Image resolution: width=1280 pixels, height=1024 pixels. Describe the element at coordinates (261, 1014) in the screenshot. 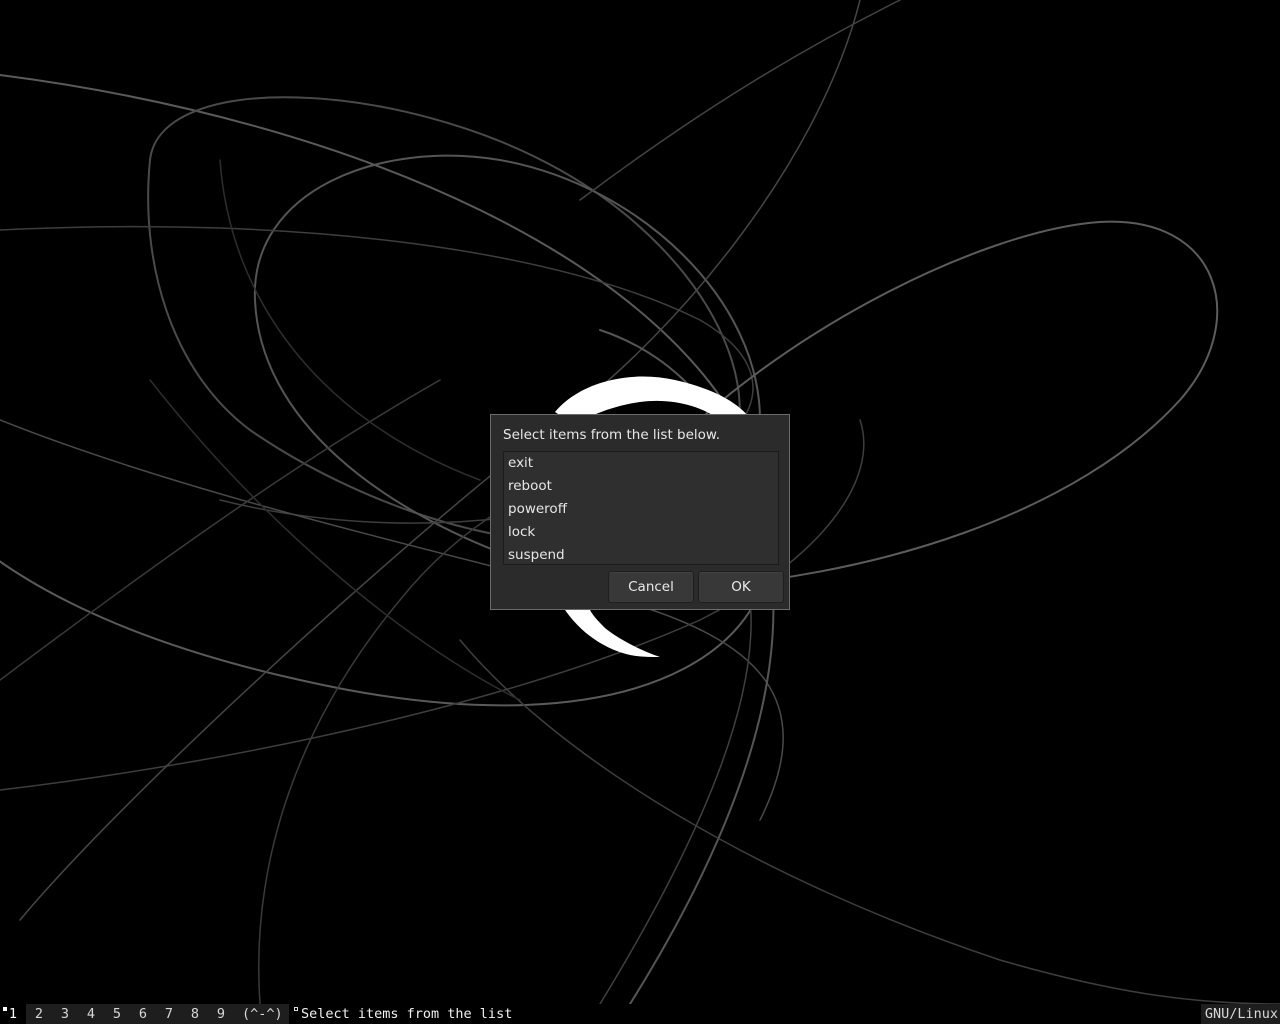

I see `layout-indicator: (^-^)` at that location.